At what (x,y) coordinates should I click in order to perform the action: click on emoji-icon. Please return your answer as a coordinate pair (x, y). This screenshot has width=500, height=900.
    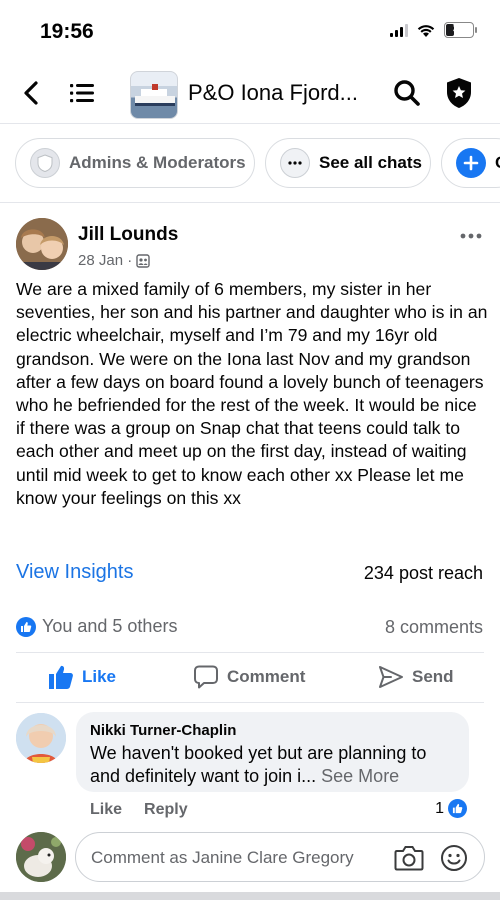
    Looking at the image, I should click on (454, 858).